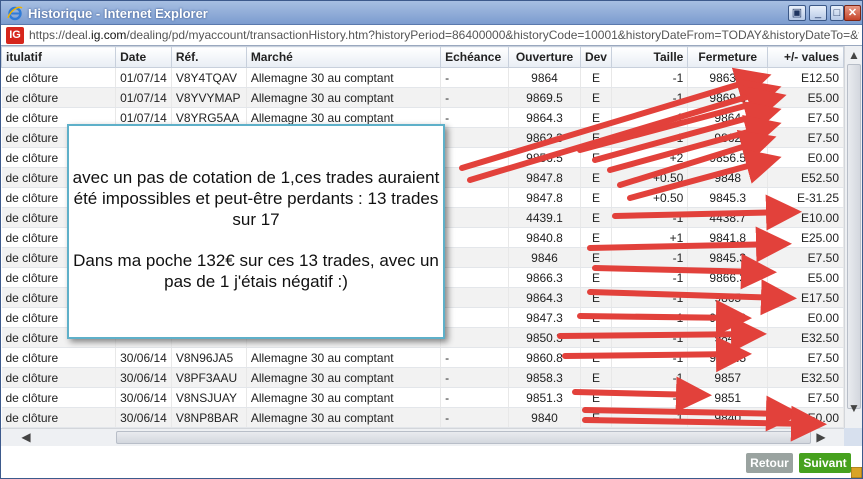  Describe the element at coordinates (728, 57) in the screenshot. I see `column-header: Fermeture` at that location.